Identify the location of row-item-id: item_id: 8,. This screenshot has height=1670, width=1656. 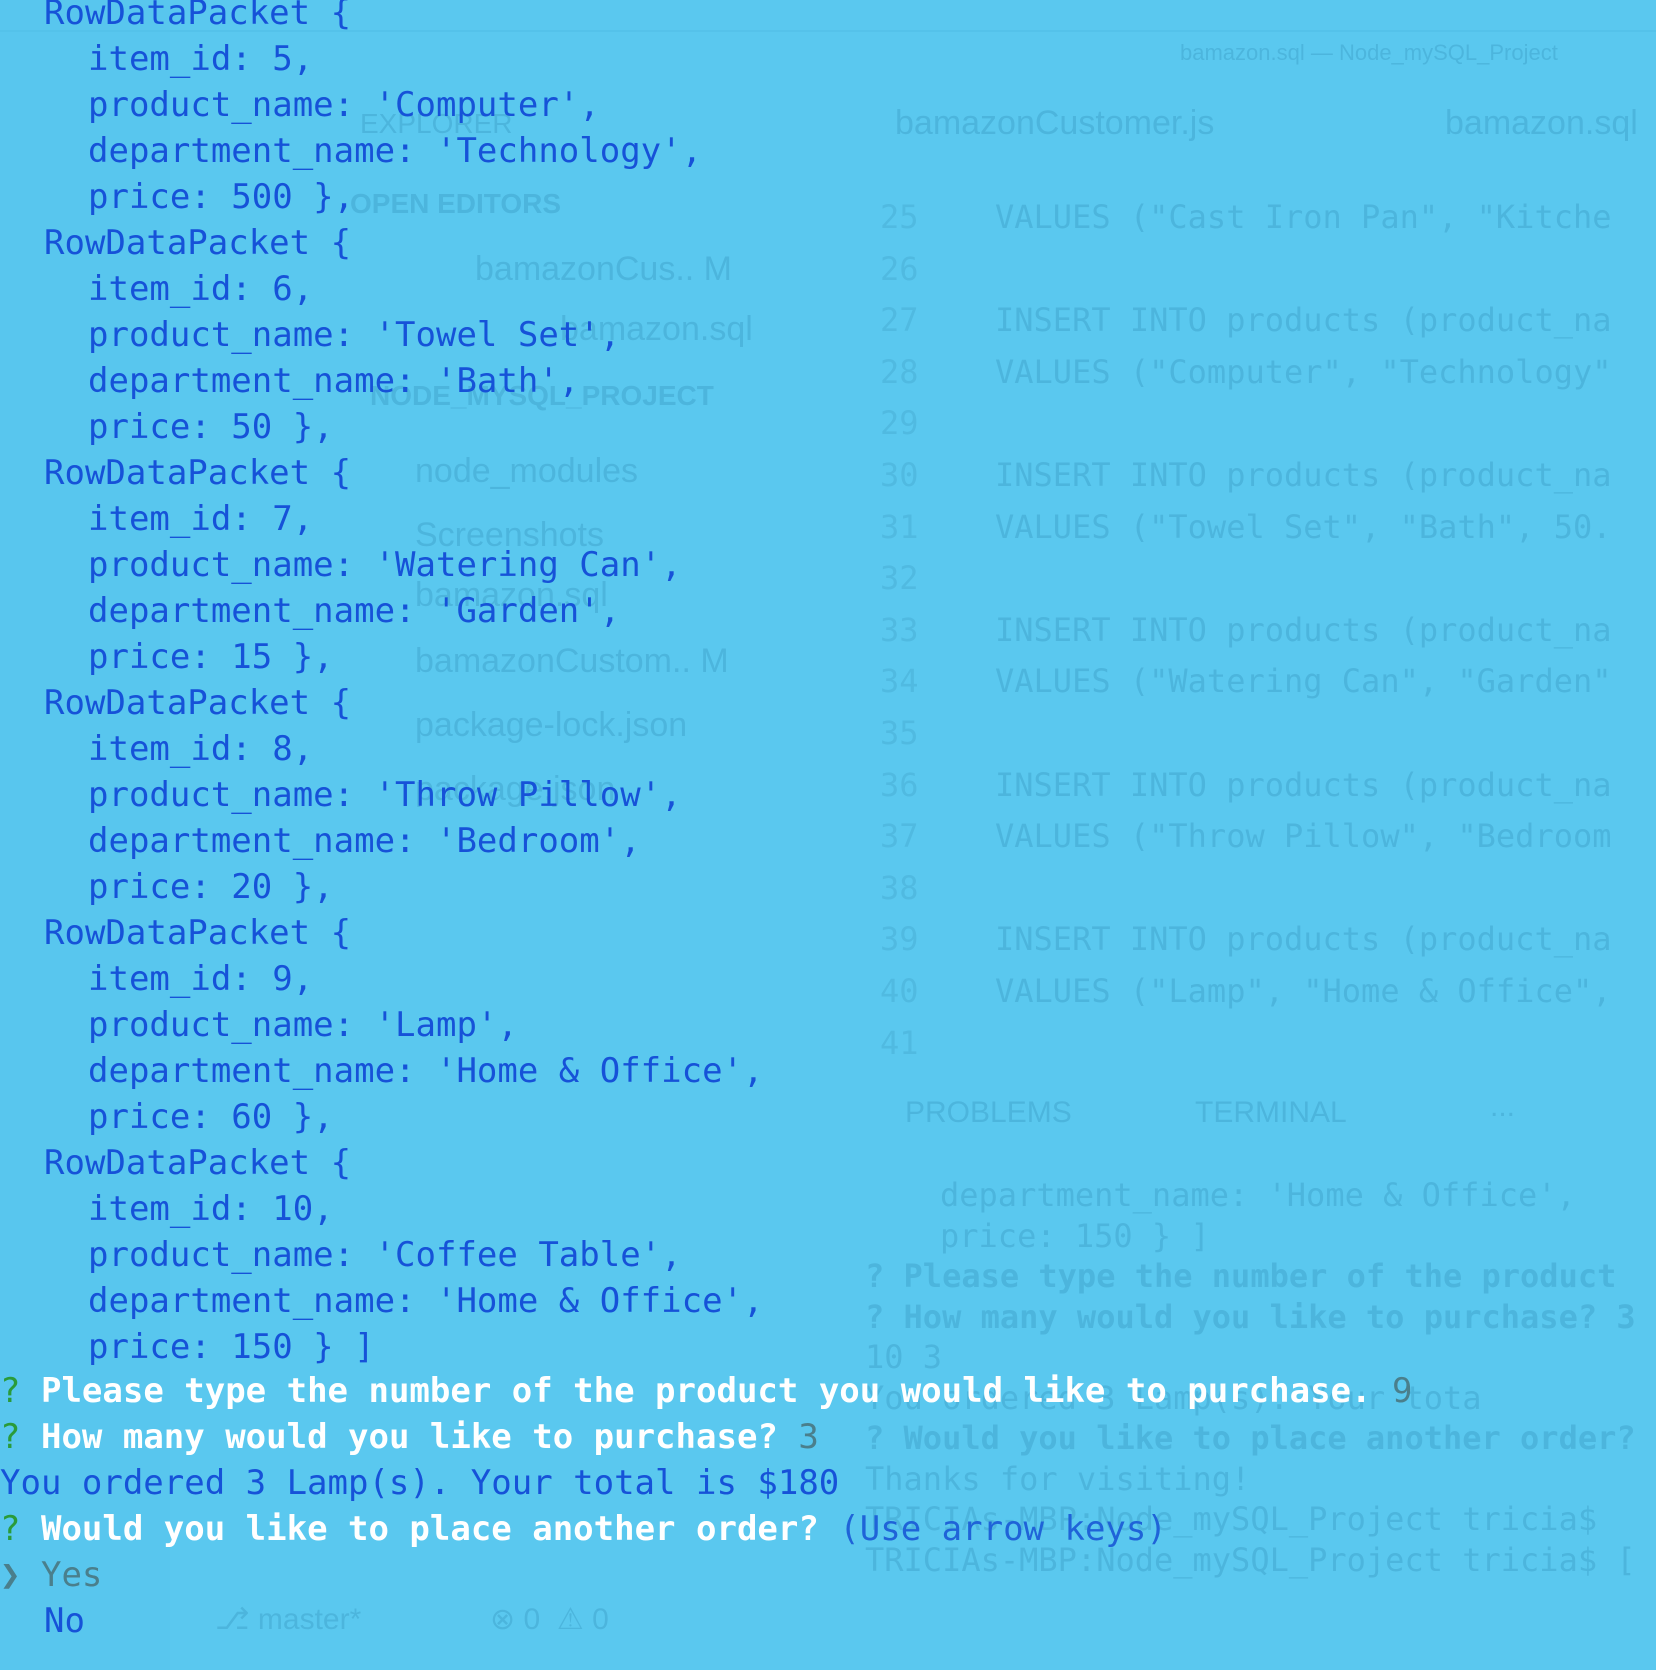
(201, 749).